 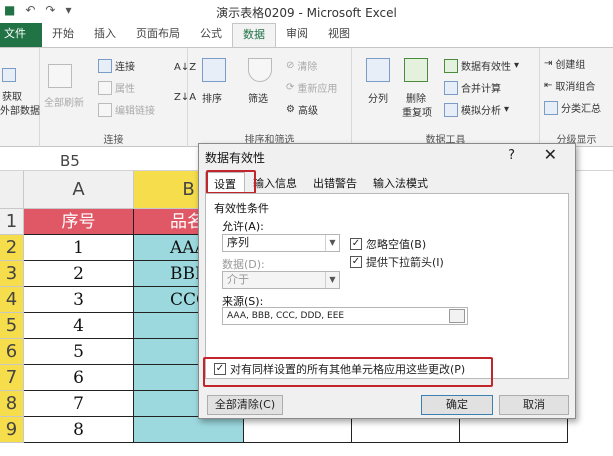 I want to click on source-input: AAA, BBB, CCC, DDD, EEE, so click(x=345, y=316).